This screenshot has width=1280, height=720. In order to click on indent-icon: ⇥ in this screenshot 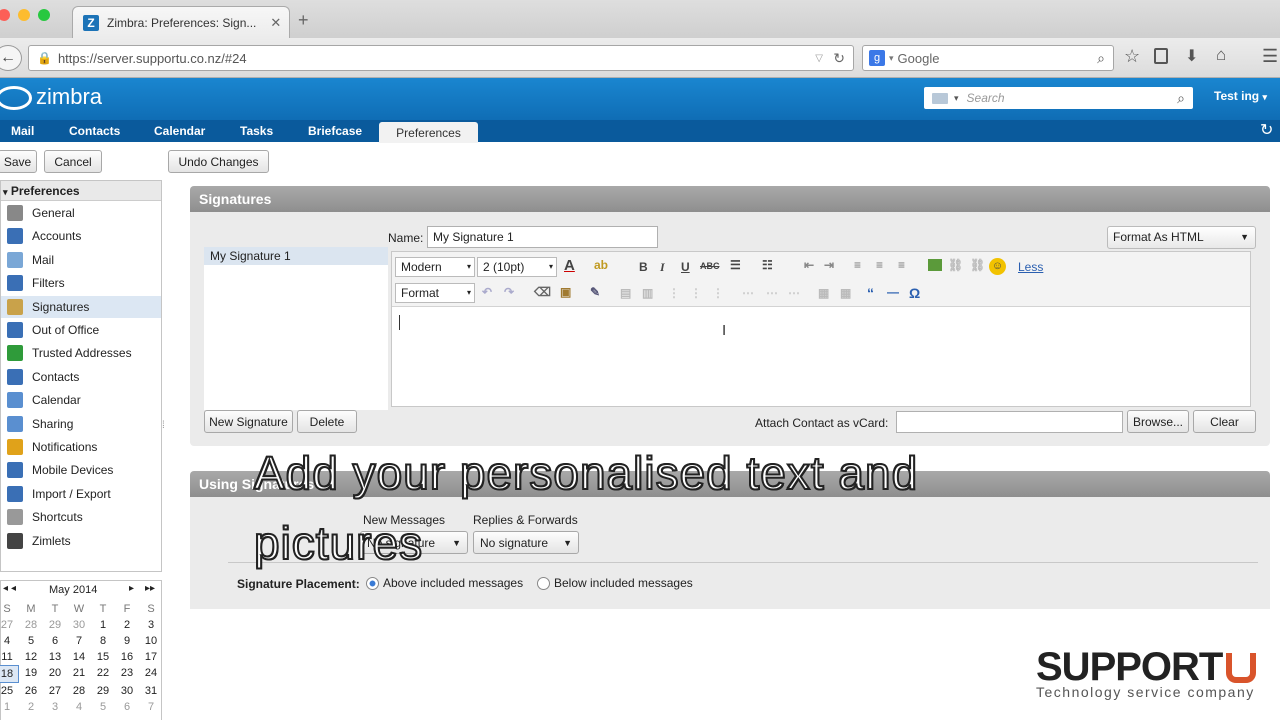, I will do `click(829, 265)`.